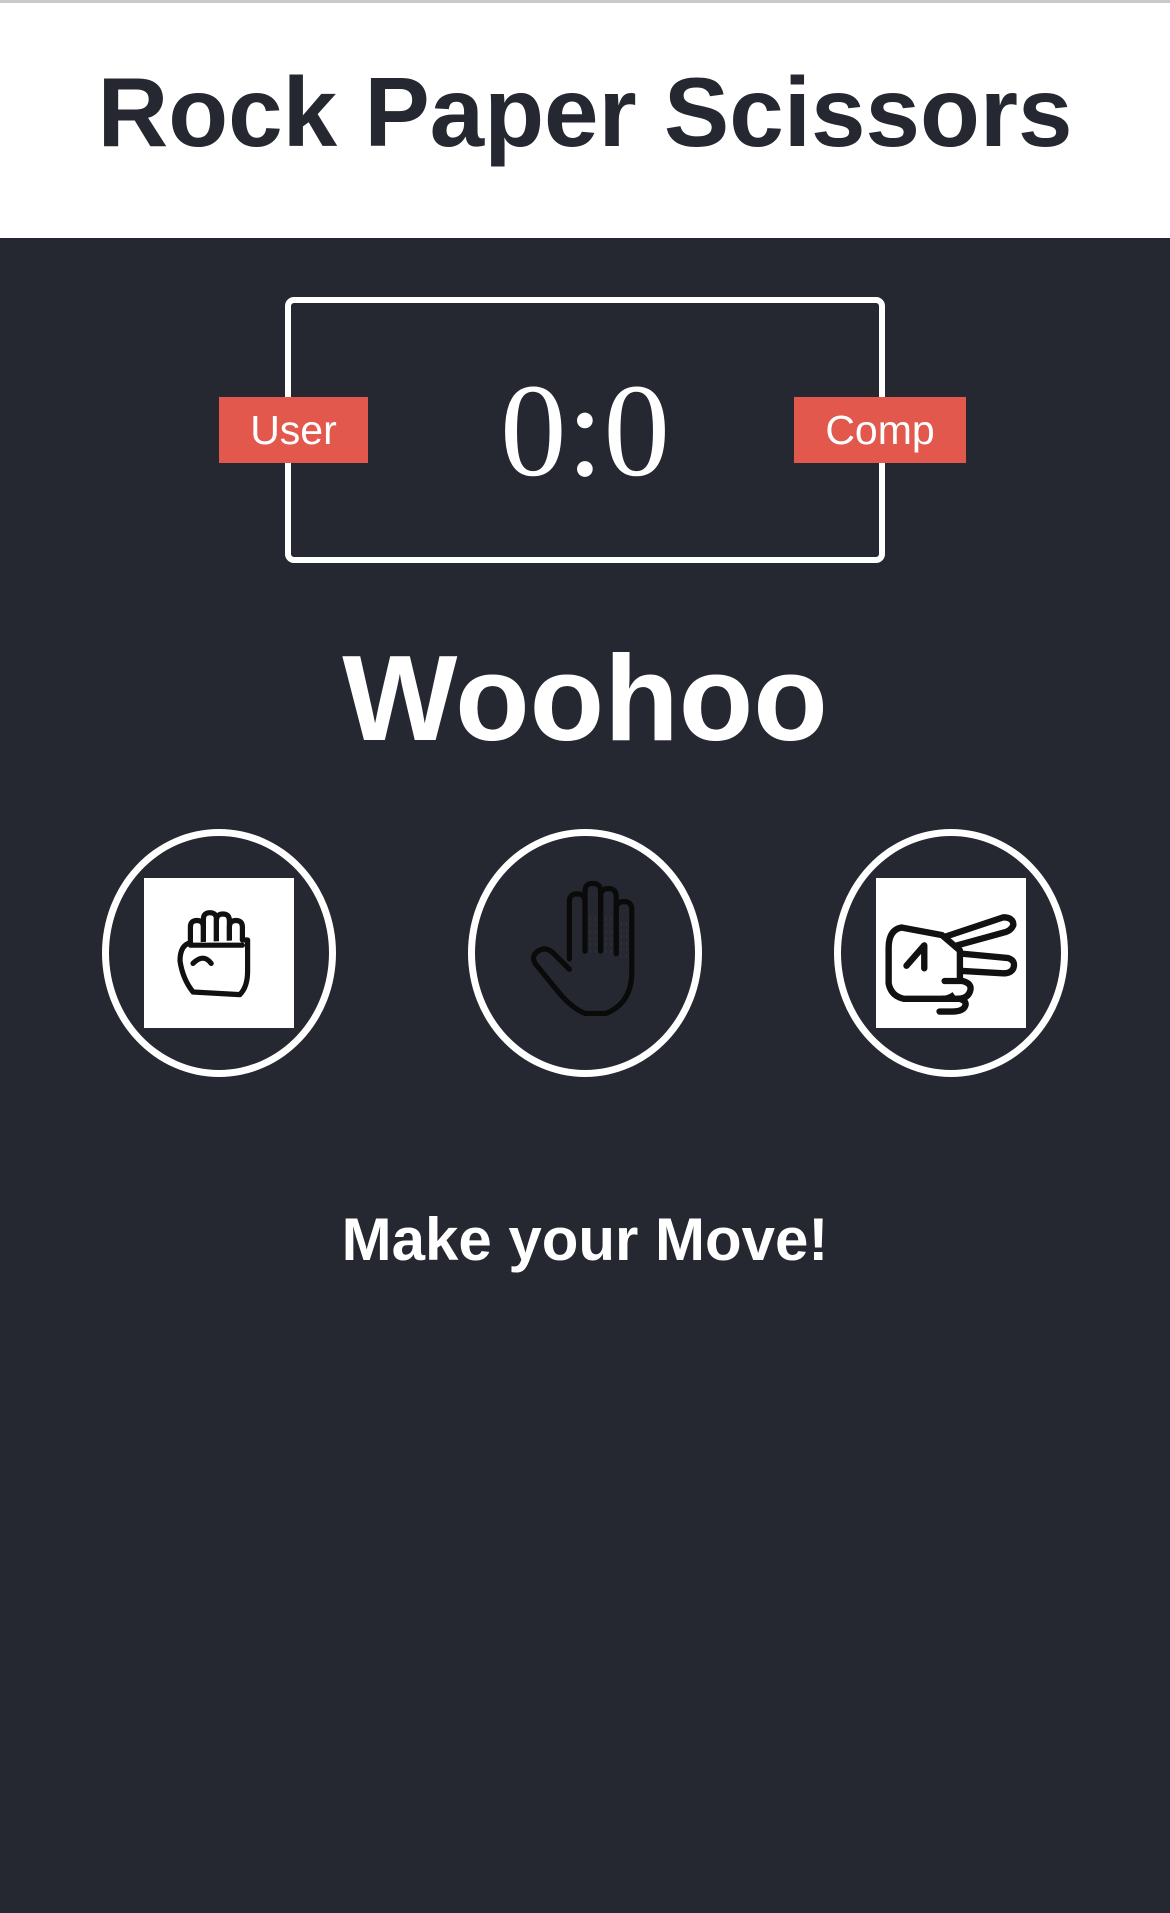  Describe the element at coordinates (585, 1239) in the screenshot. I see `action-message: Make your Move!` at that location.